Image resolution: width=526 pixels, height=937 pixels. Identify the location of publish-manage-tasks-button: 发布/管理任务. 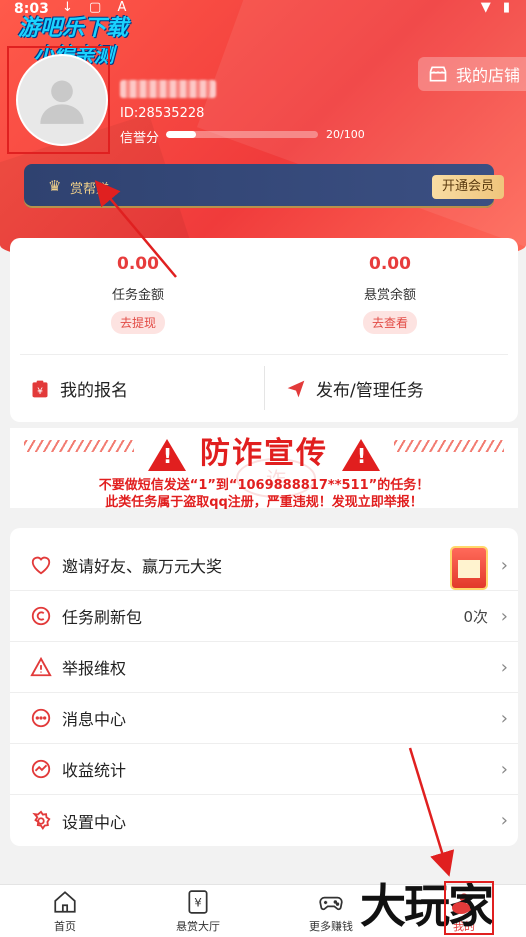
(355, 388).